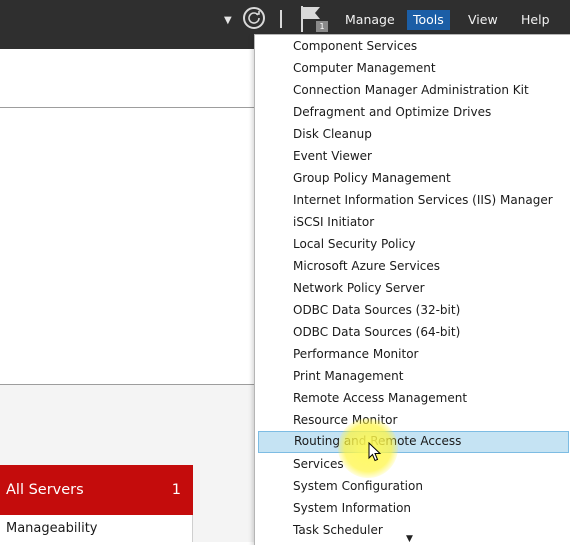 Image resolution: width=570 pixels, height=545 pixels. What do you see at coordinates (413, 442) in the screenshot?
I see `menu-item-routing-remote-access: Routing and Remote Access` at bounding box center [413, 442].